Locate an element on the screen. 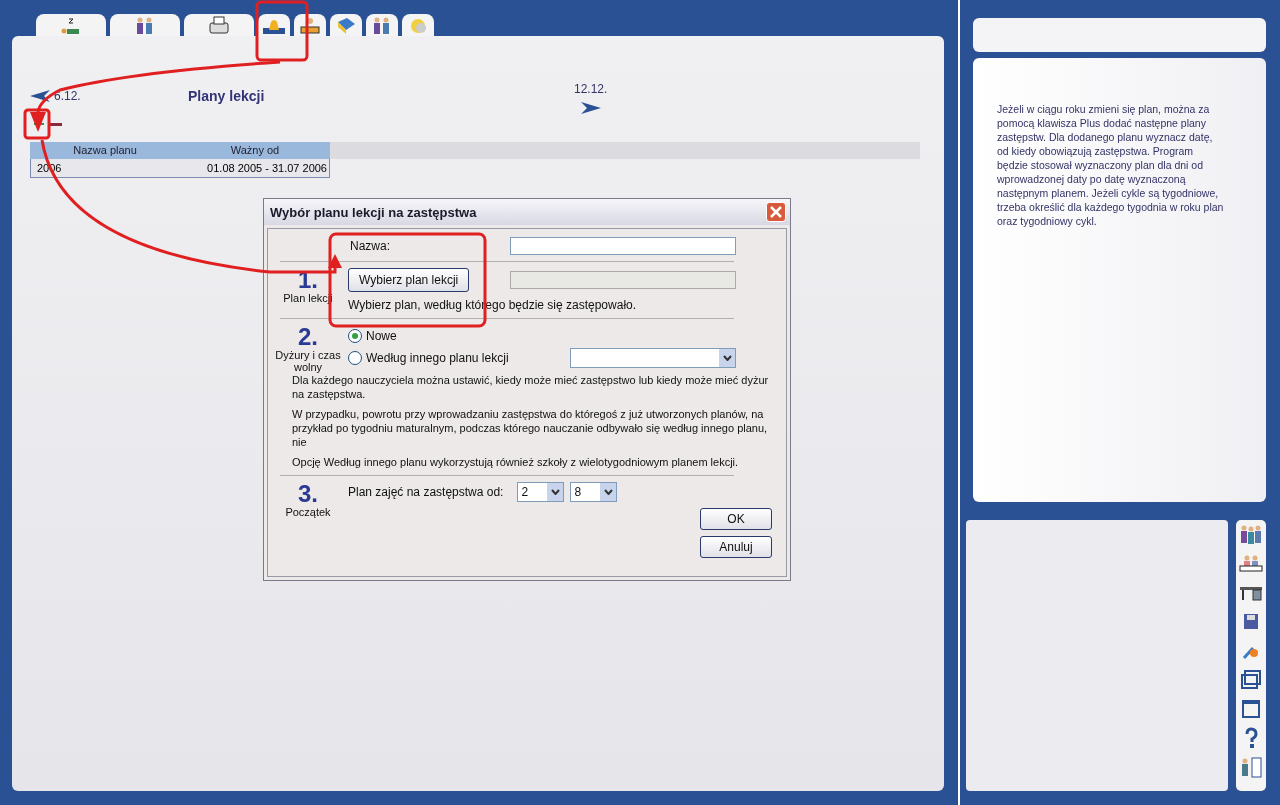 Image resolution: width=1280 pixels, height=805 pixels. field-label: Plan zajęć na zastępstwa od: is located at coordinates (426, 492).